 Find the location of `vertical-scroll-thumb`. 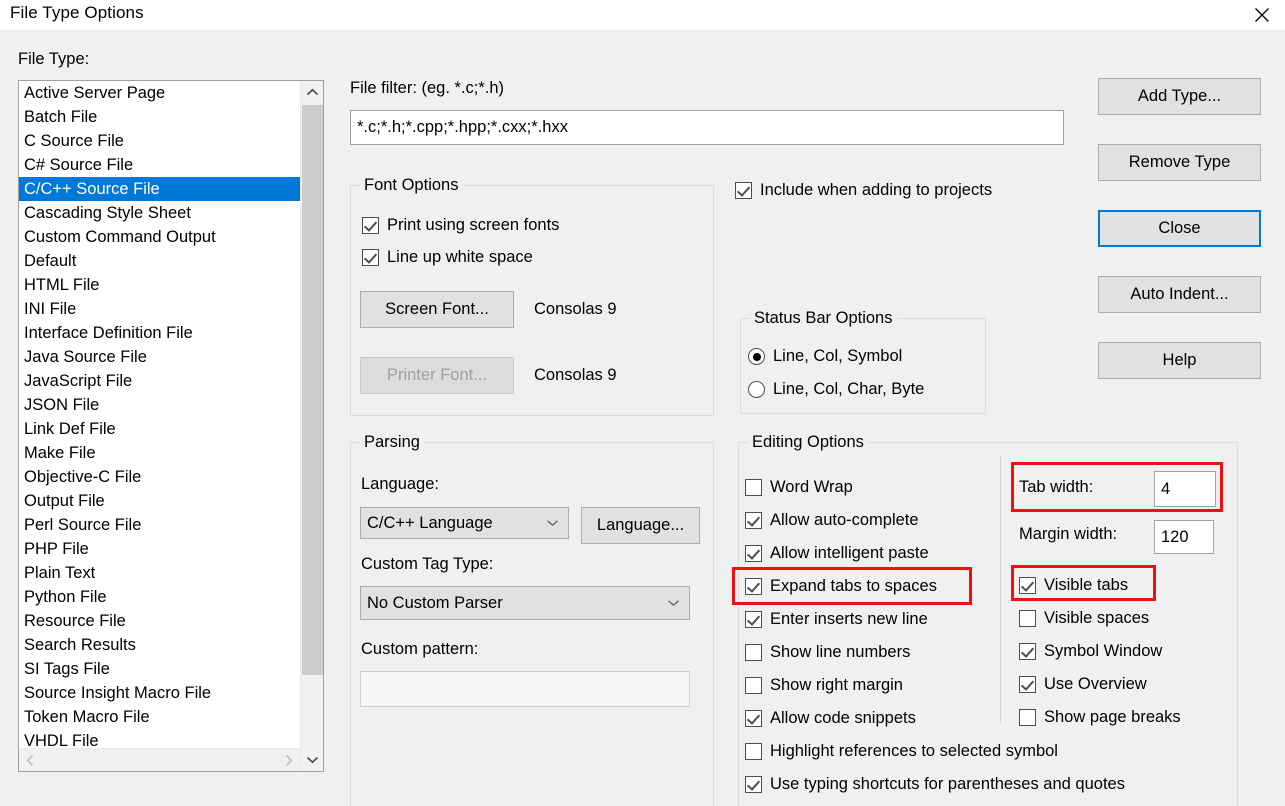

vertical-scroll-thumb is located at coordinates (312, 390).